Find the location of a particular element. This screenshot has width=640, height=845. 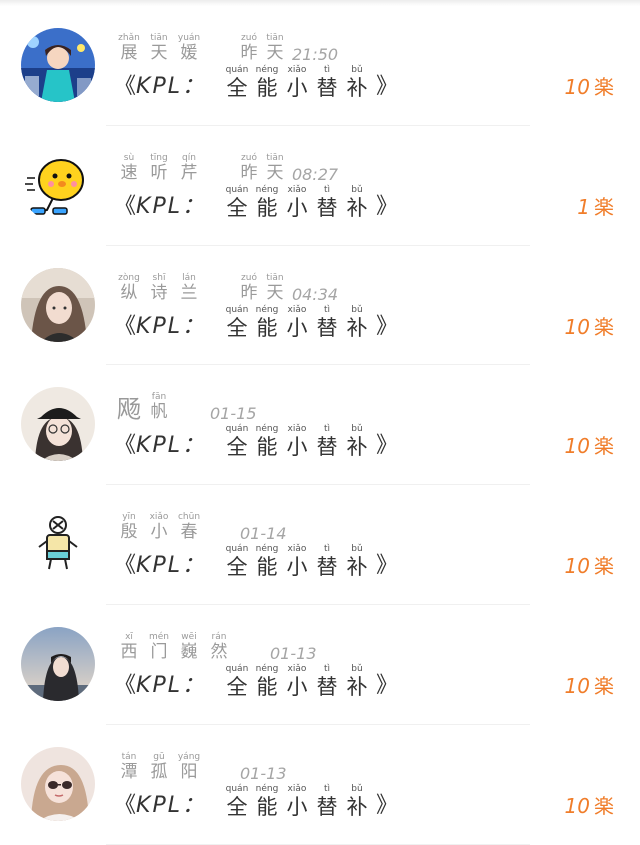

name-char: wēi 巍 is located at coordinates (189, 647).